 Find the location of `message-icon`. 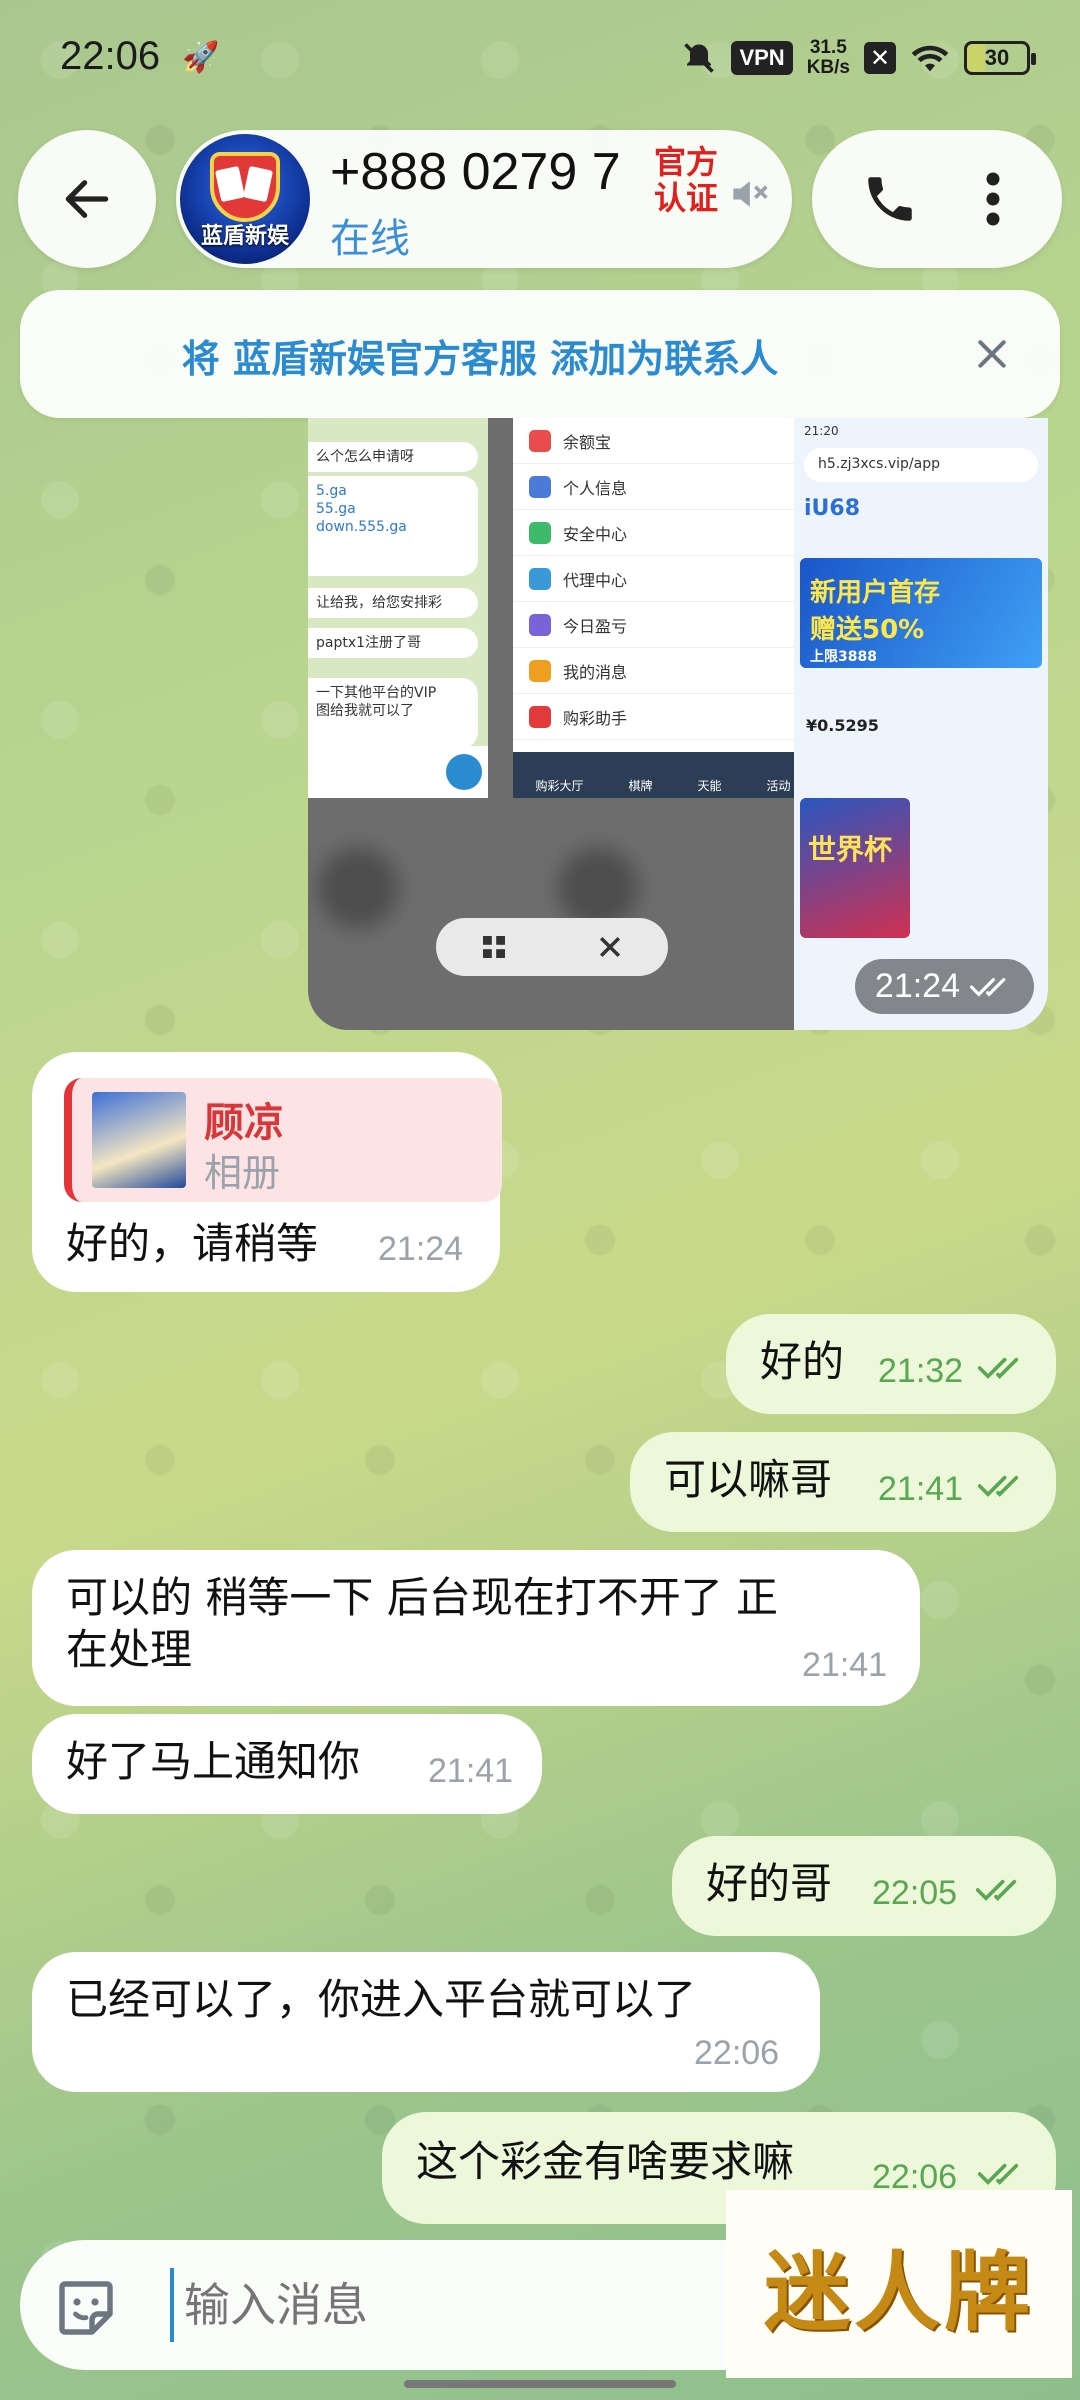

message-icon is located at coordinates (540, 670).